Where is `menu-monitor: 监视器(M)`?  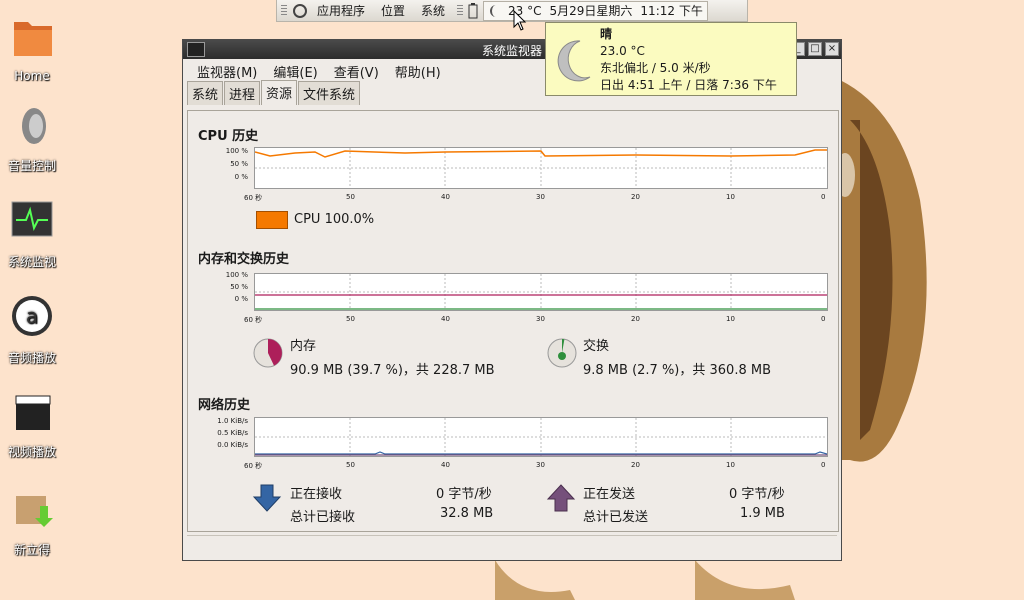
menu-monitor: 监视器(M) is located at coordinates (227, 71).